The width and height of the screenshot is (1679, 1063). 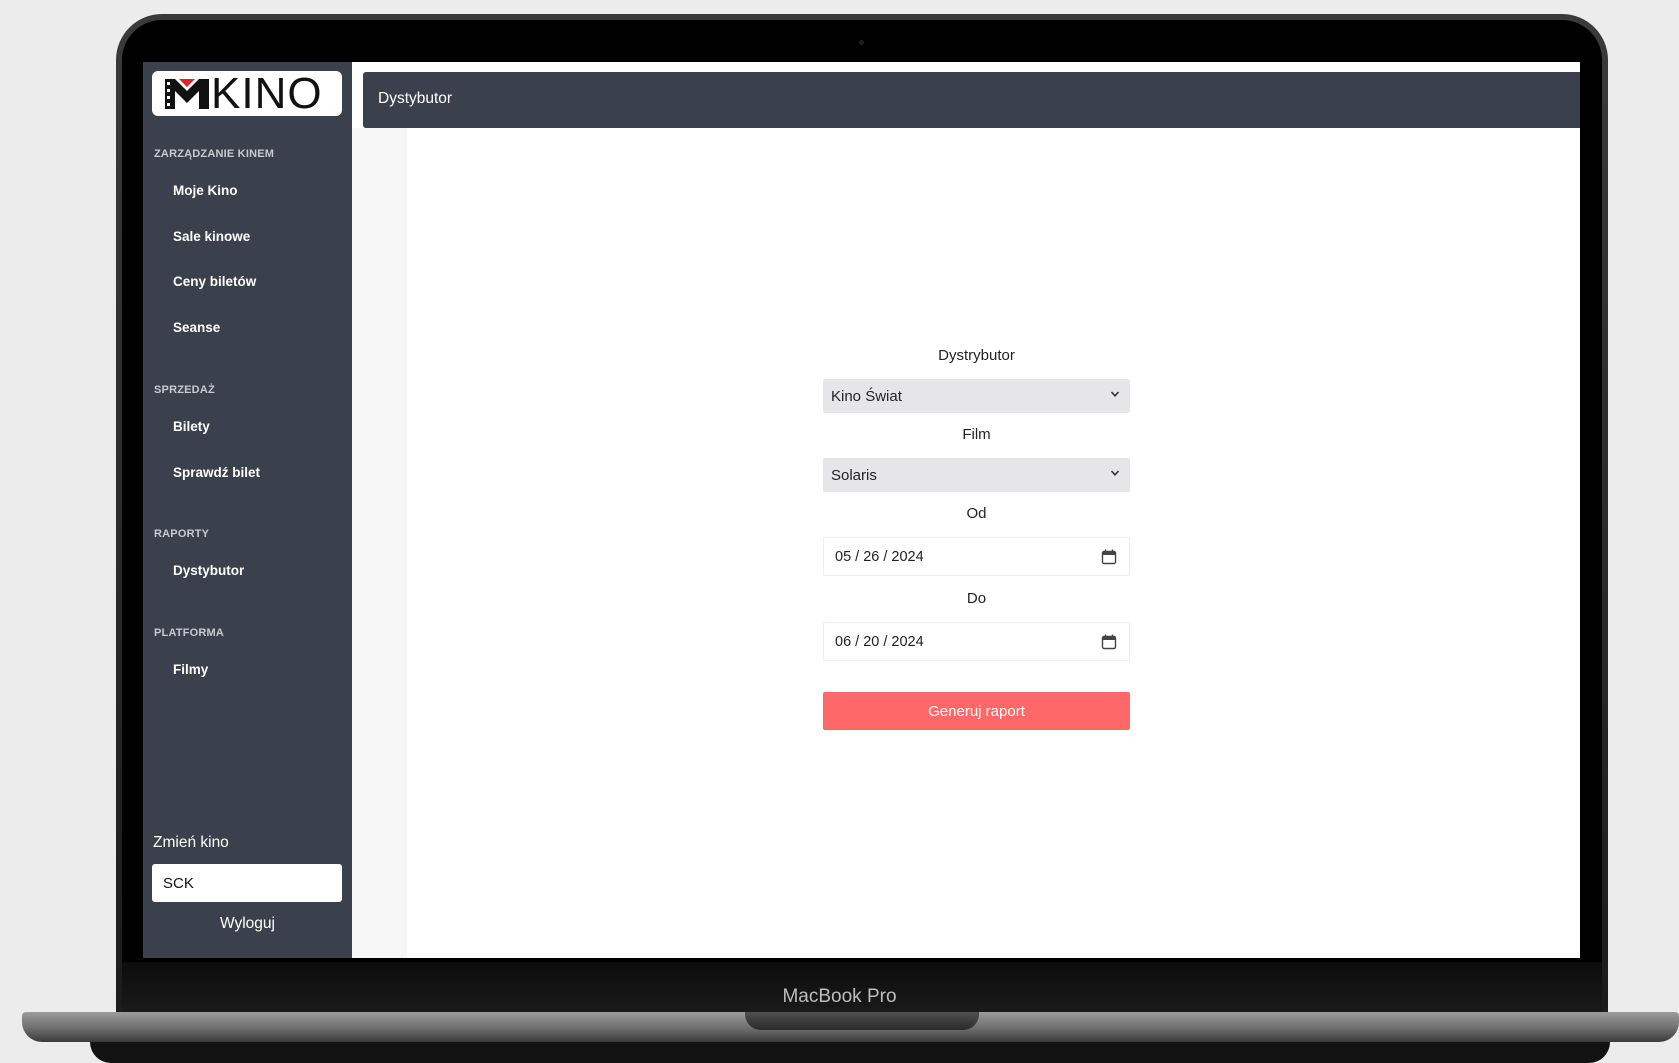 I want to click on section-title-sales: SPRZEDAŻ, so click(x=184, y=390).